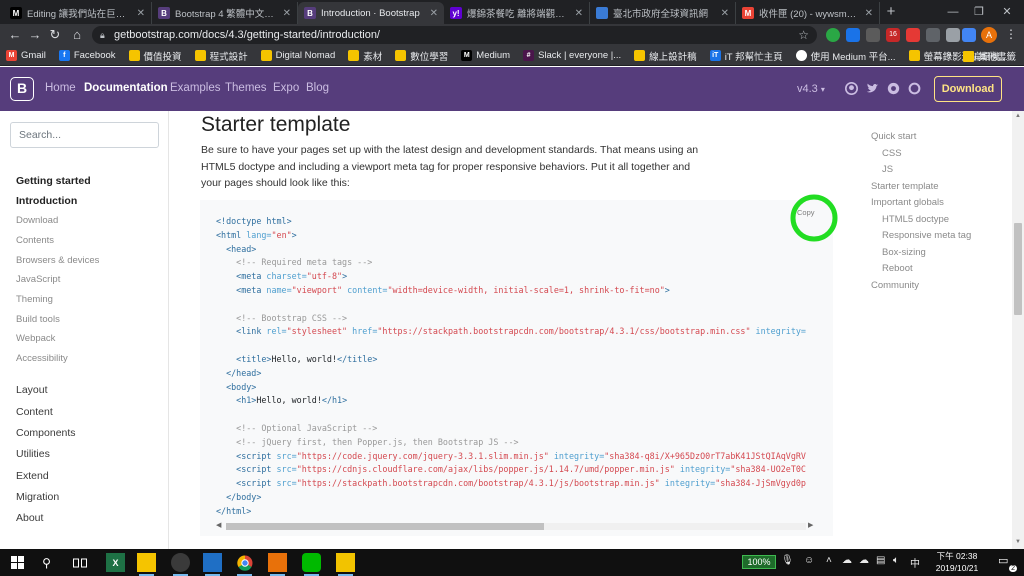 This screenshot has height=576, width=1024. I want to click on profile-avatar: A, so click(989, 35).